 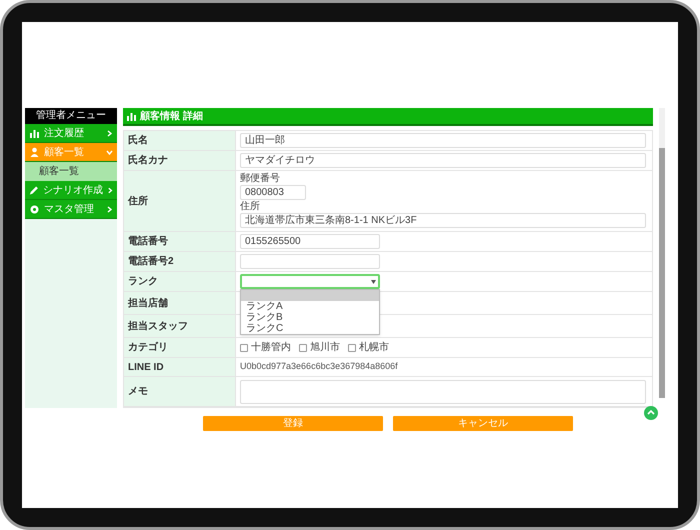 I want to click on dropdown-option: ランクC, so click(x=310, y=328).